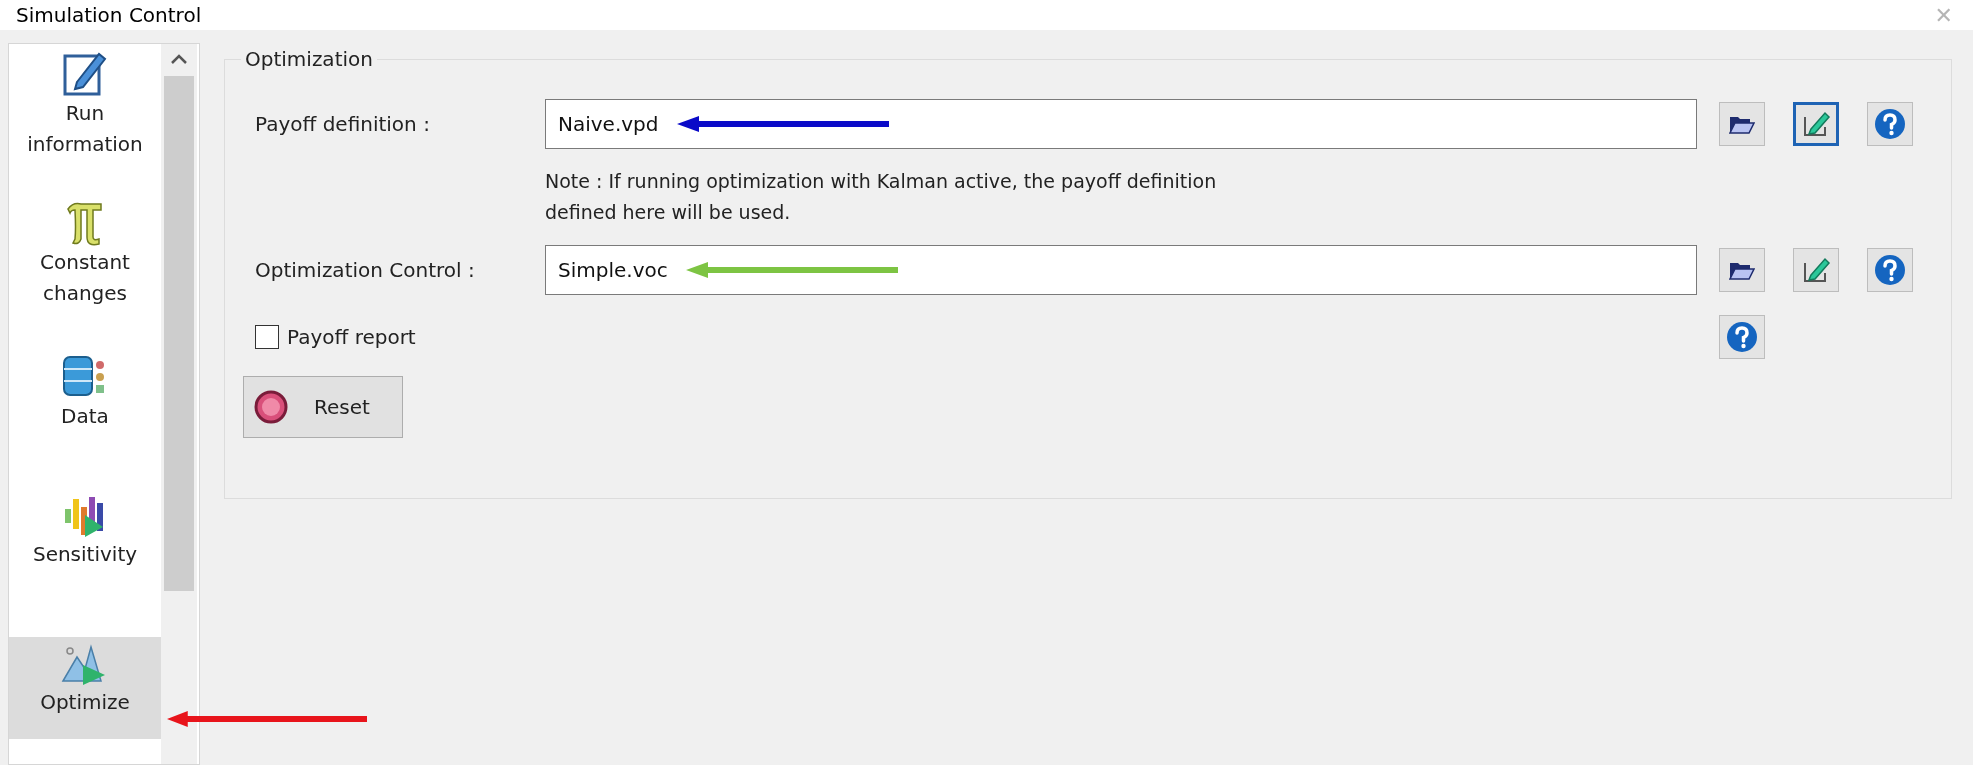  What do you see at coordinates (976, 337) in the screenshot?
I see `payoff-report-checkbox: Payoff report` at bounding box center [976, 337].